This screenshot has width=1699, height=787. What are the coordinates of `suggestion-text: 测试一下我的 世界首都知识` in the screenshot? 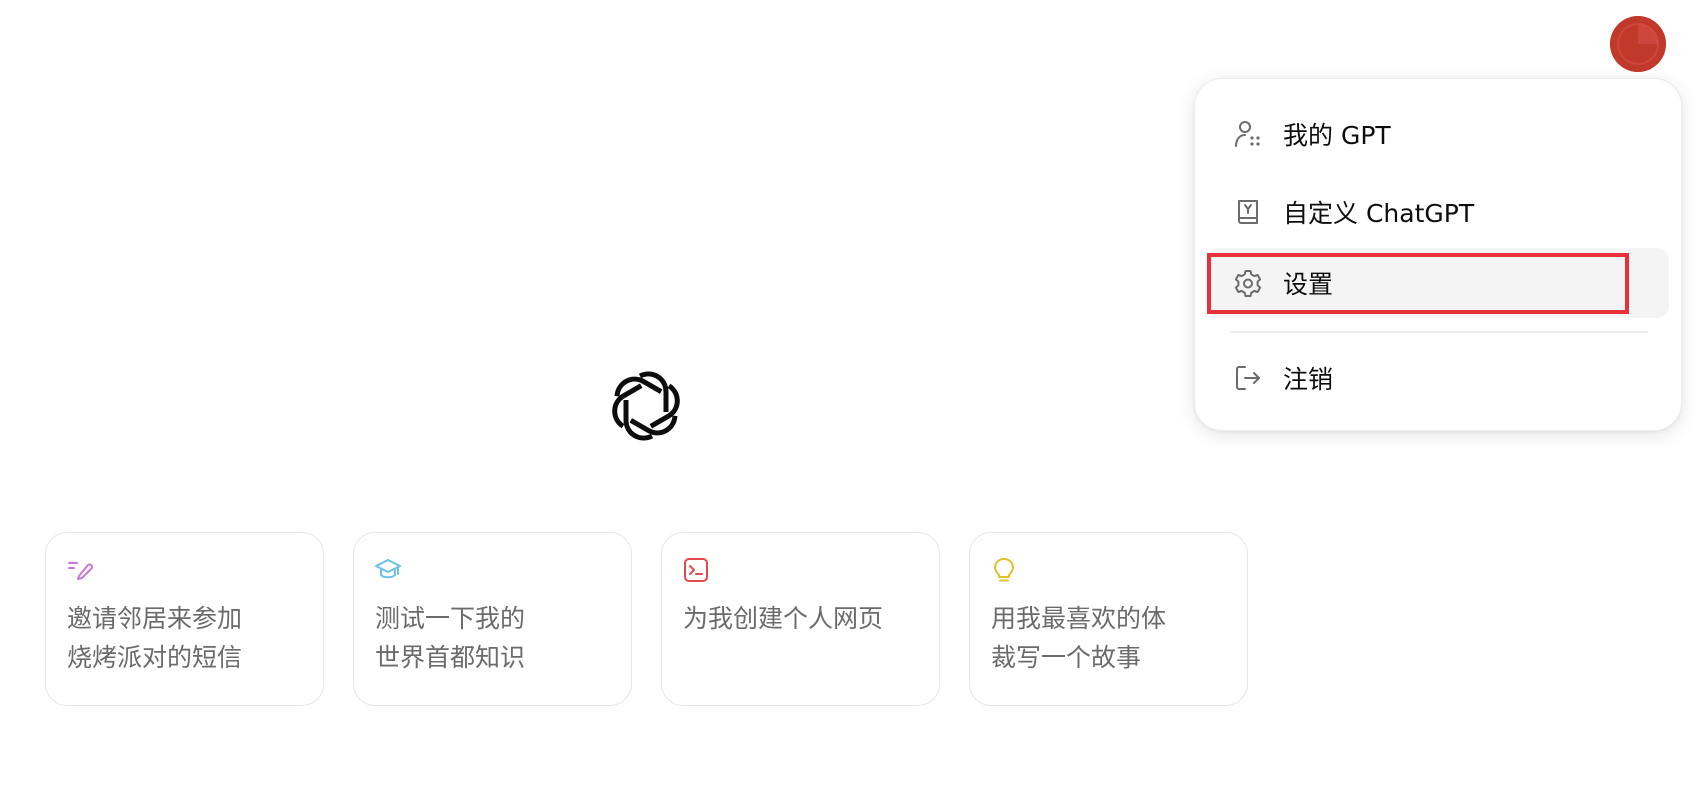 It's located at (450, 638).